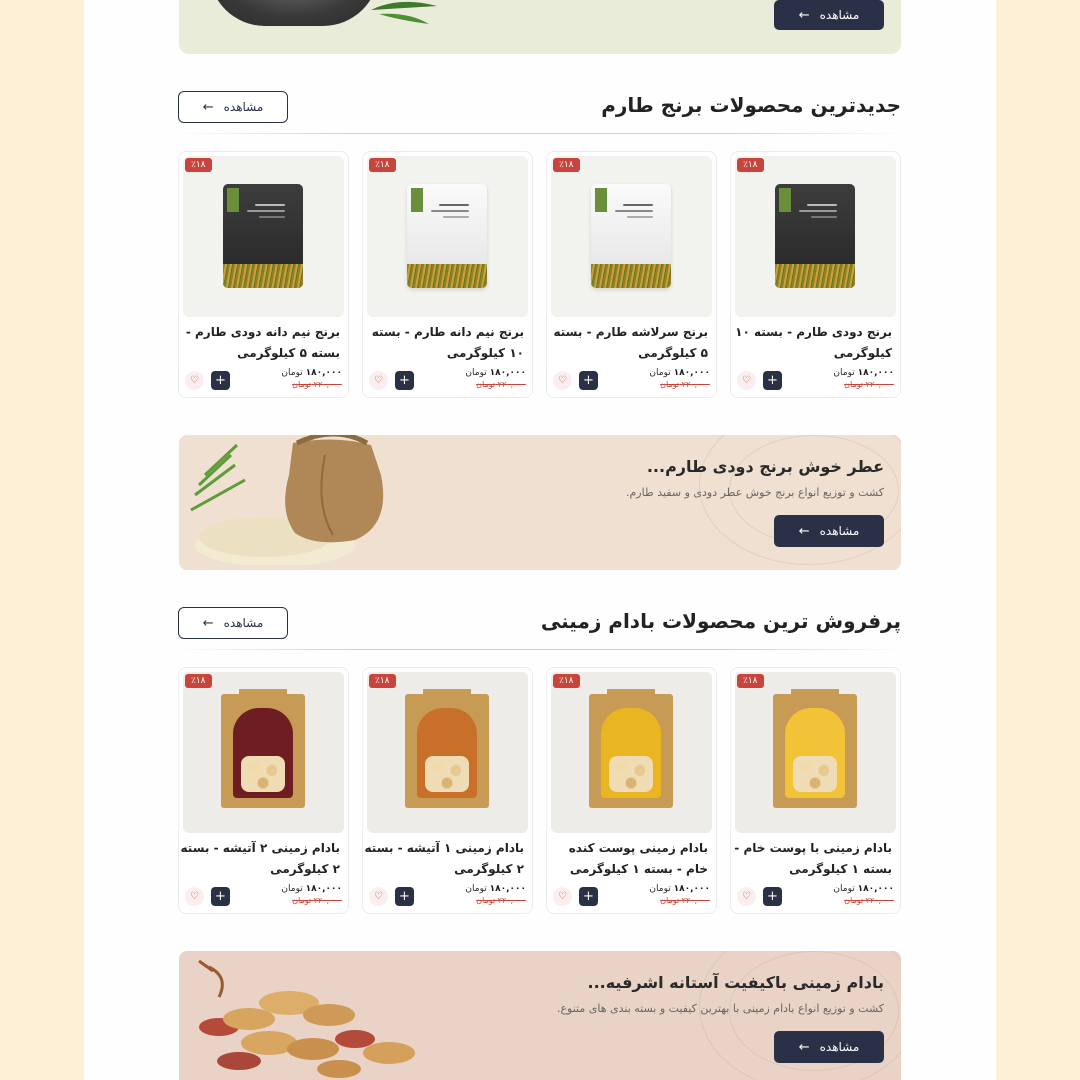 This screenshot has height=1080, width=1080. What do you see at coordinates (260, 859) in the screenshot?
I see `product-name: بادام زمینی ۲ آتیشه - بسته ۲ کیلوگرمی` at bounding box center [260, 859].